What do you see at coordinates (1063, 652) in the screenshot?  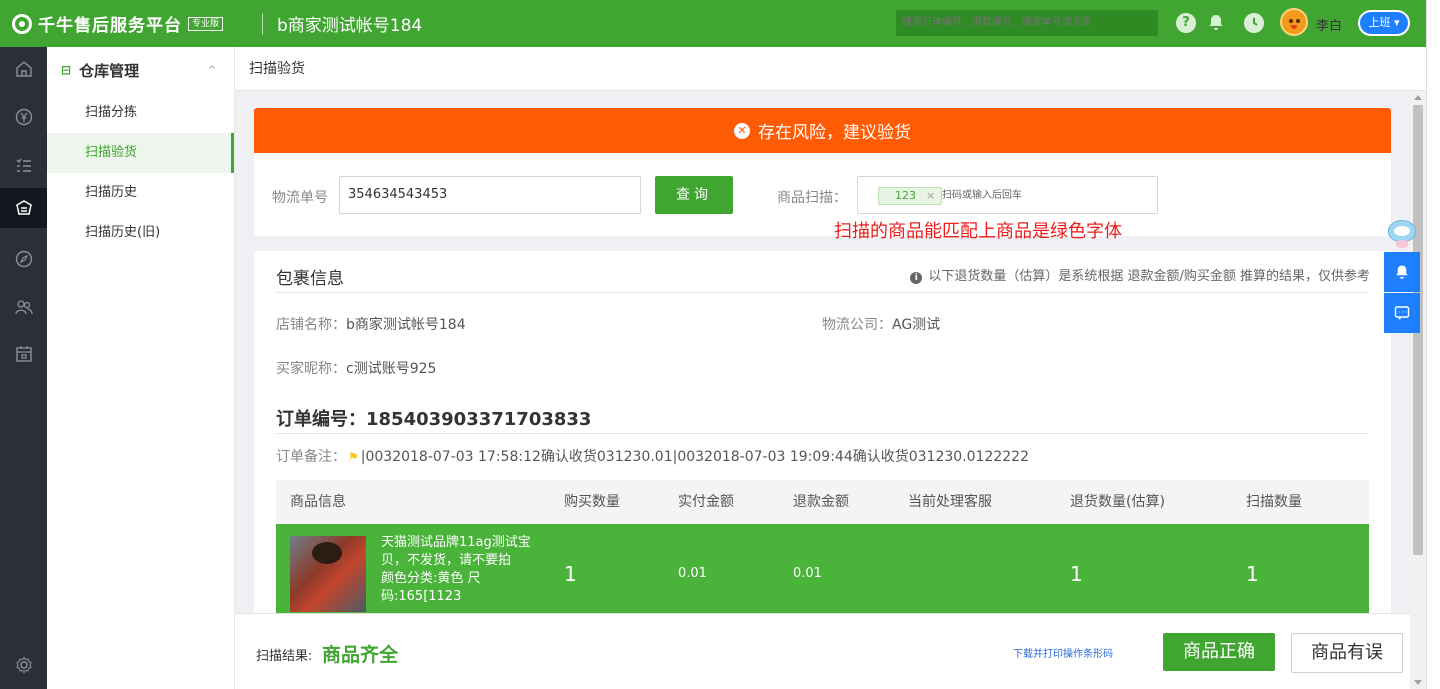 I see `download-barcode-link: 下载并打印操作条形码` at bounding box center [1063, 652].